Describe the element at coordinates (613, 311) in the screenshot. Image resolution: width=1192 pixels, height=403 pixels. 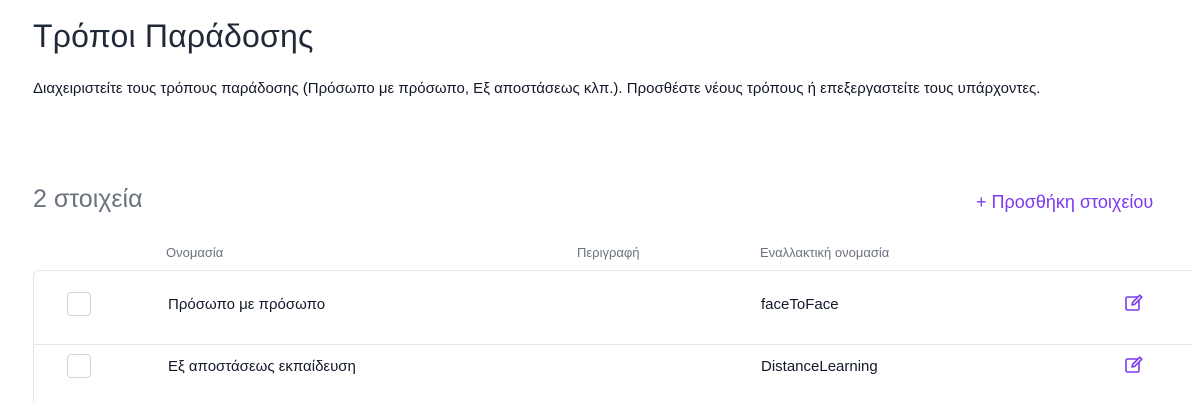
I see `table-row: Πρόσωπο με πρόσωπο faceToFace` at that location.